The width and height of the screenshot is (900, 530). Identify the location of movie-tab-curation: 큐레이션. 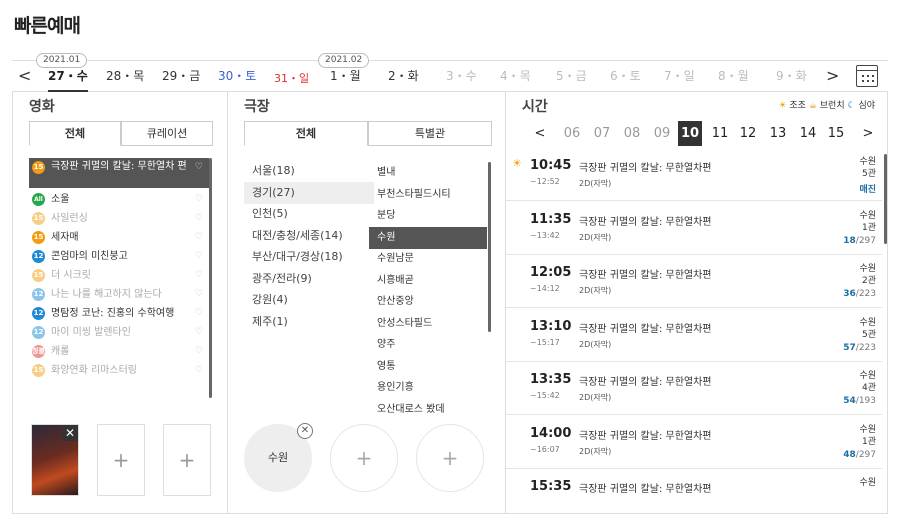
(167, 133).